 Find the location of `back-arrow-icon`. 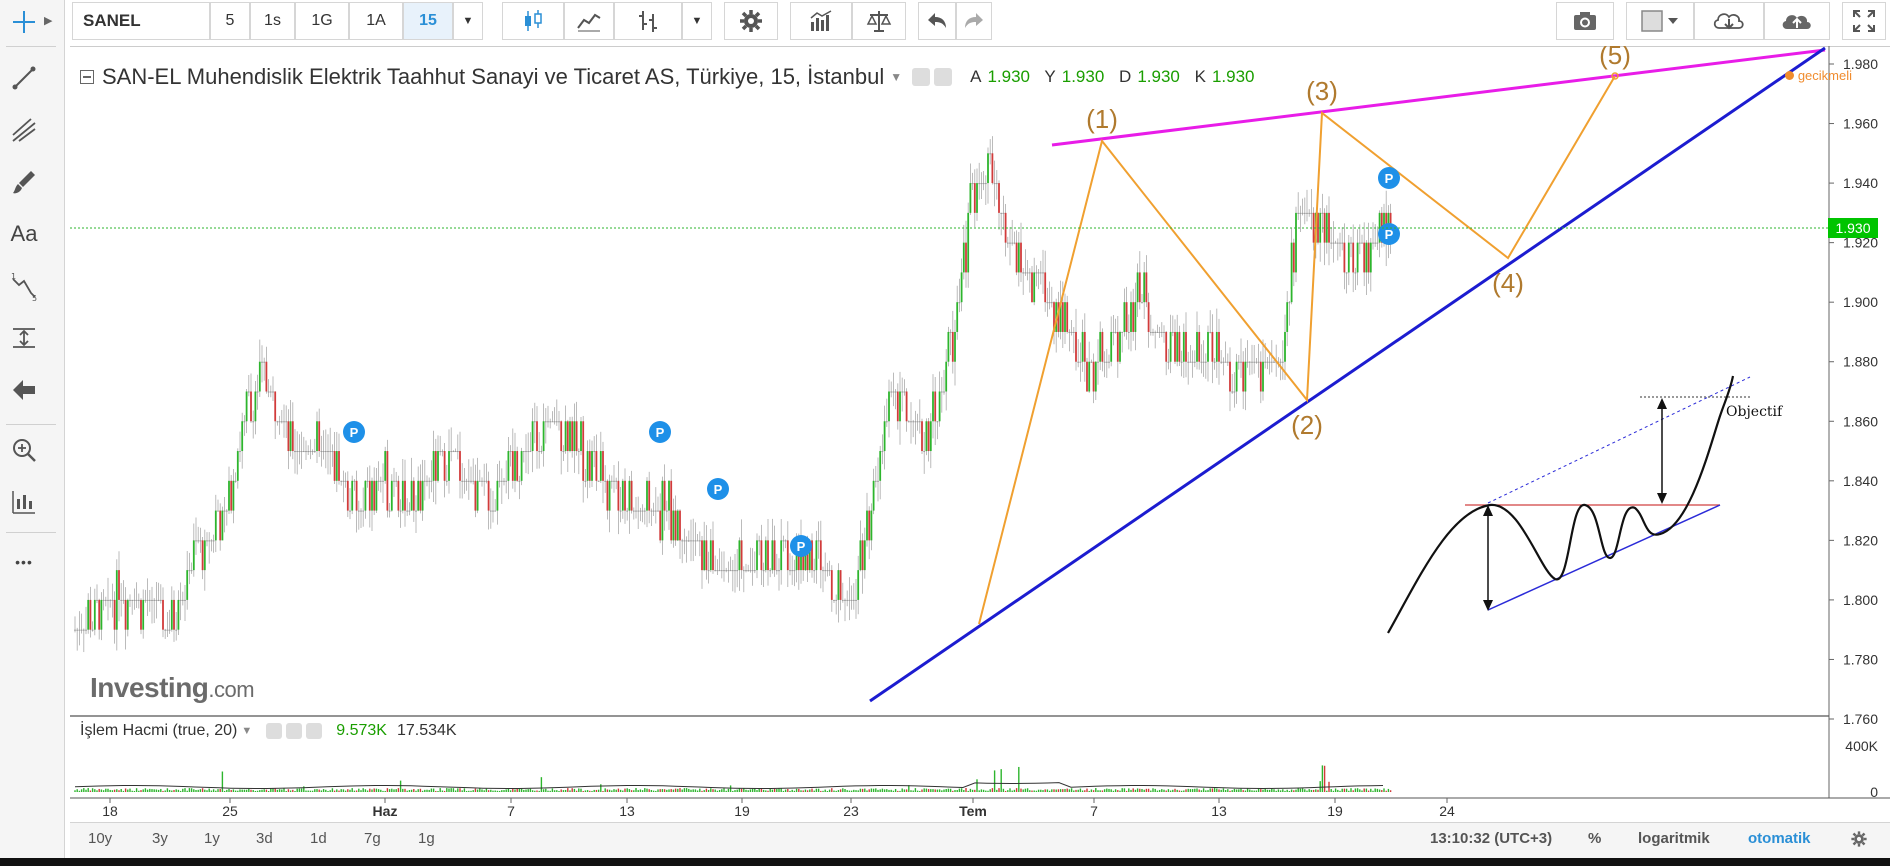

back-arrow-icon is located at coordinates (24, 390).